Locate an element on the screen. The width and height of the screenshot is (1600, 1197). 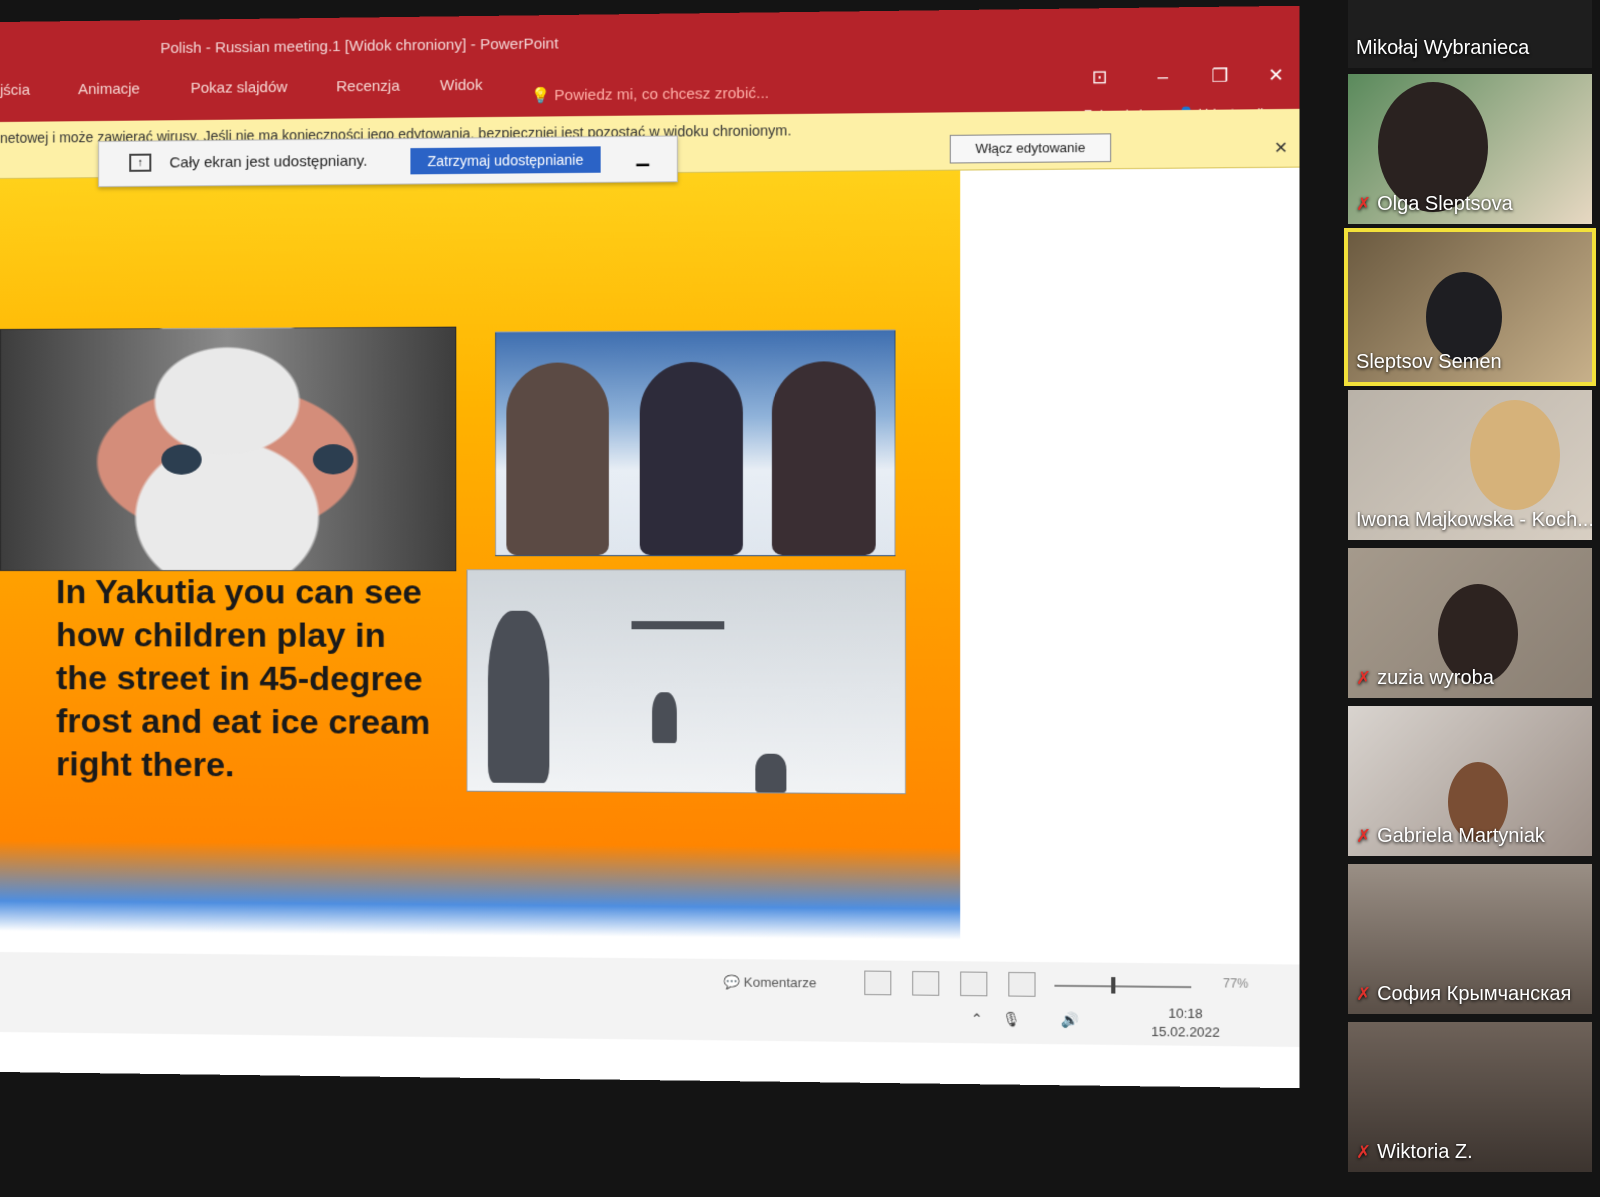
tab-animations: Animacje is located at coordinates (109, 89).